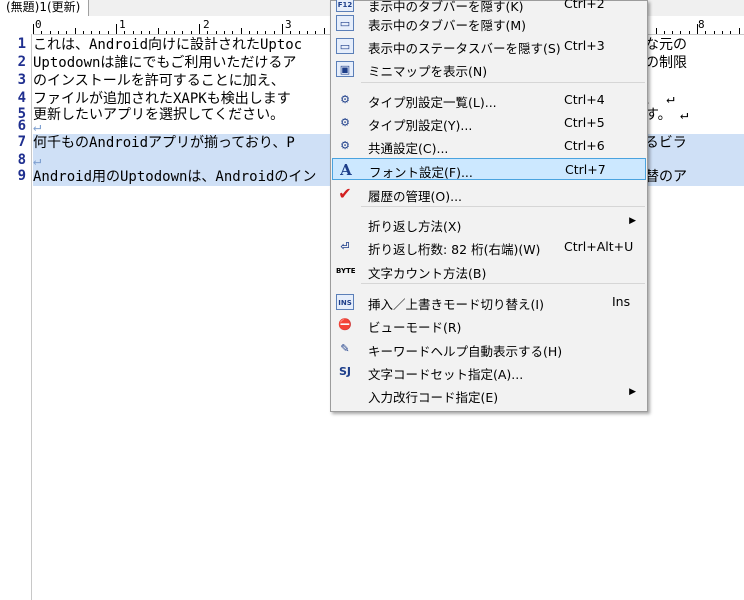  I want to click on type-settings-icon: ⚙, so click(345, 122).